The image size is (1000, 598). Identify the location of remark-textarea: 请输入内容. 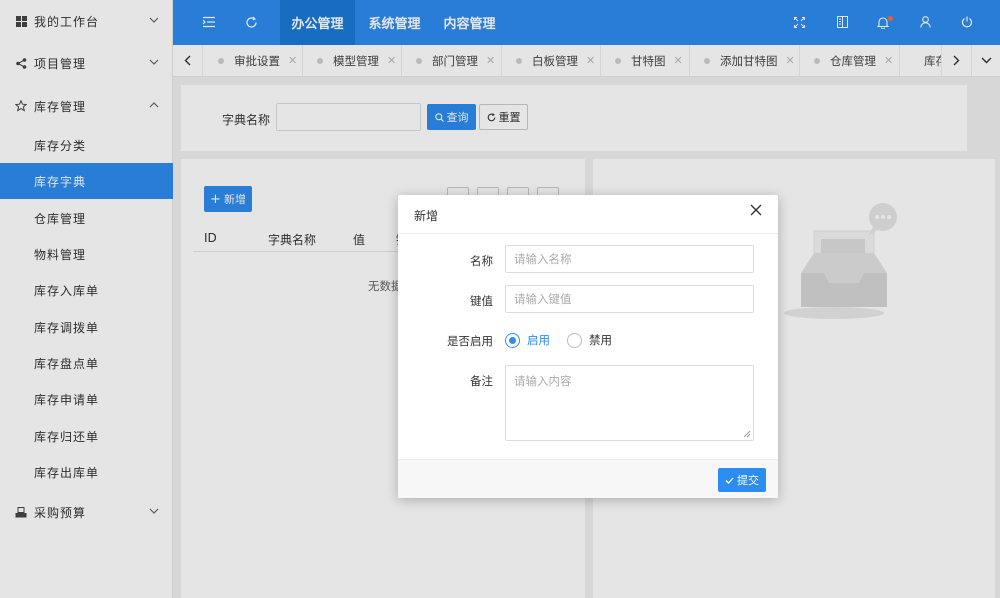
(629, 403).